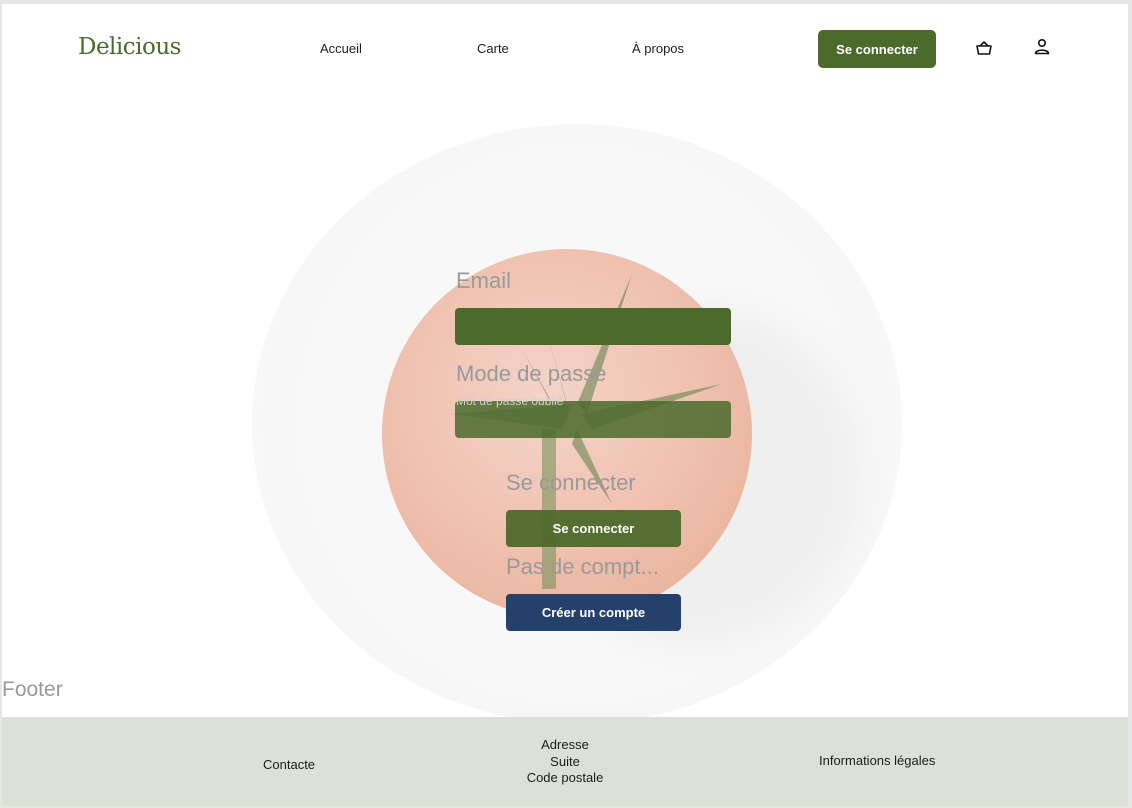  I want to click on basket-icon, so click(984, 48).